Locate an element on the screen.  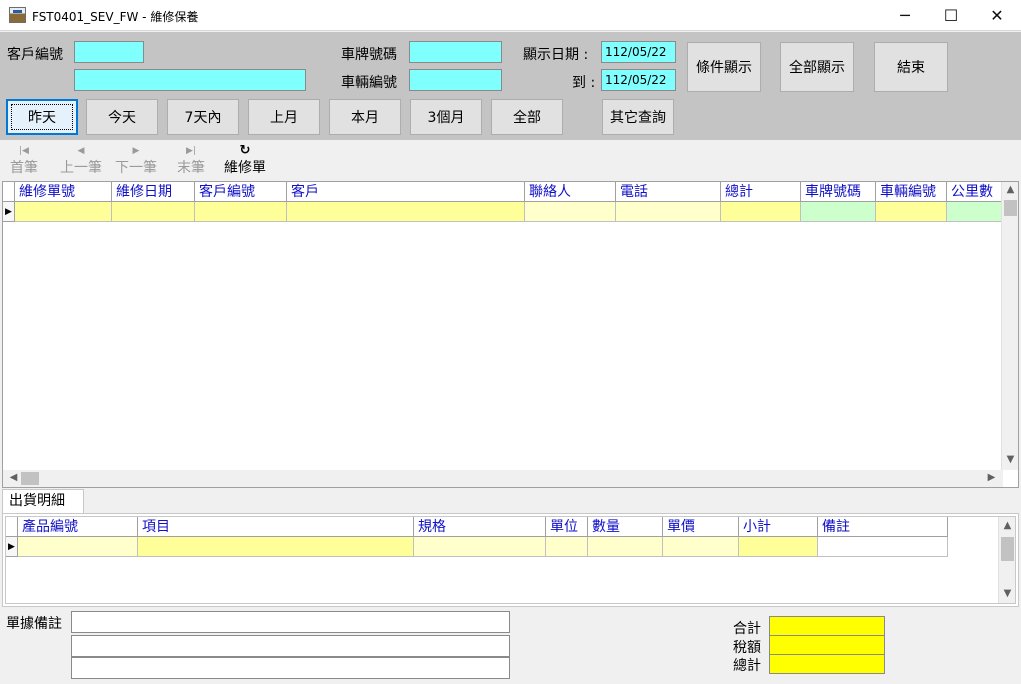
date-to-label: 到 : is located at coordinates (584, 83).